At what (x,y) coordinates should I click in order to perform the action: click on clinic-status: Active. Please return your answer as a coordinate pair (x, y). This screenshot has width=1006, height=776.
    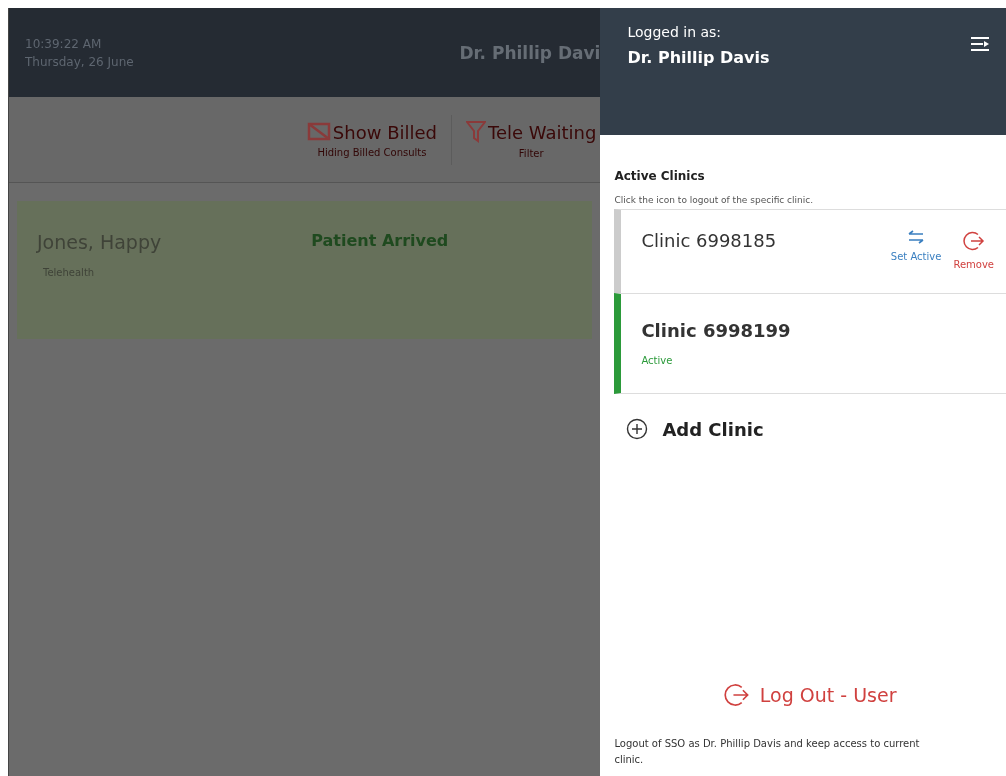
    Looking at the image, I should click on (657, 360).